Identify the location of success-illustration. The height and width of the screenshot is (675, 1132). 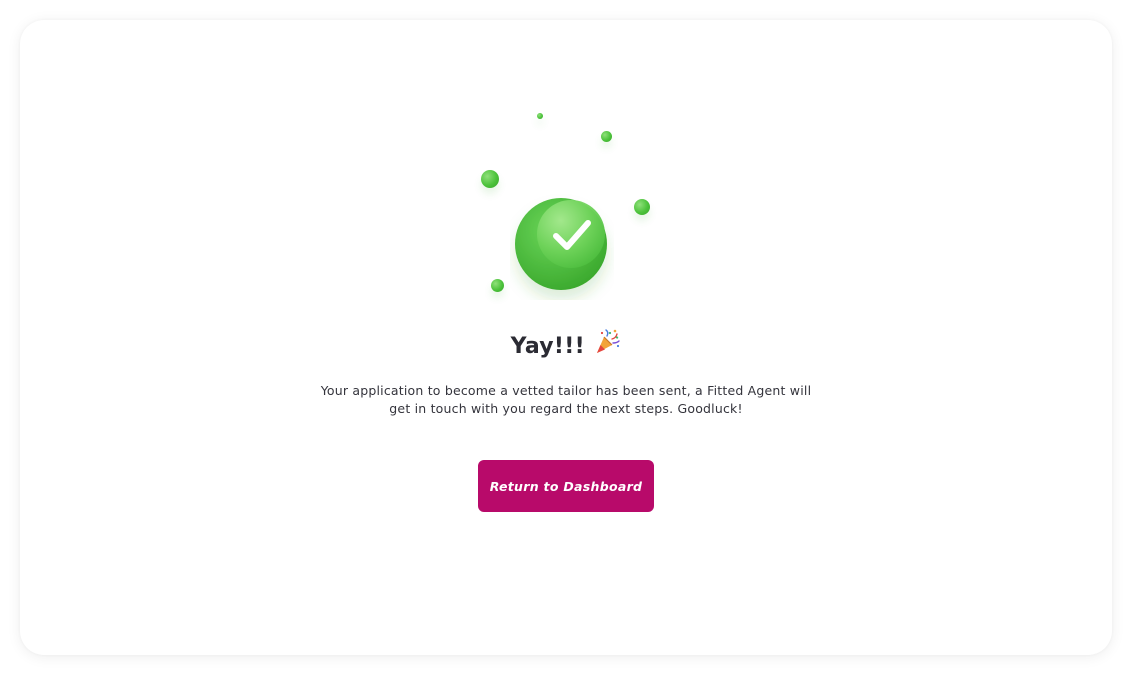
(570, 210).